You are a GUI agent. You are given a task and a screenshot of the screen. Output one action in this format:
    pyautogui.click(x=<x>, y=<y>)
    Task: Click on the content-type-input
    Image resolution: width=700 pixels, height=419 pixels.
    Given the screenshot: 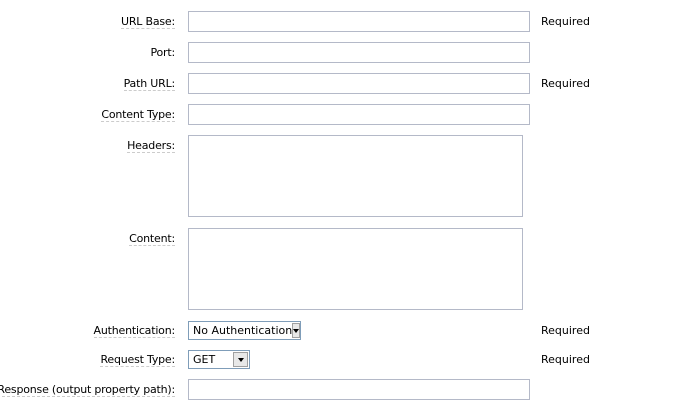 What is the action you would take?
    pyautogui.click(x=359, y=114)
    